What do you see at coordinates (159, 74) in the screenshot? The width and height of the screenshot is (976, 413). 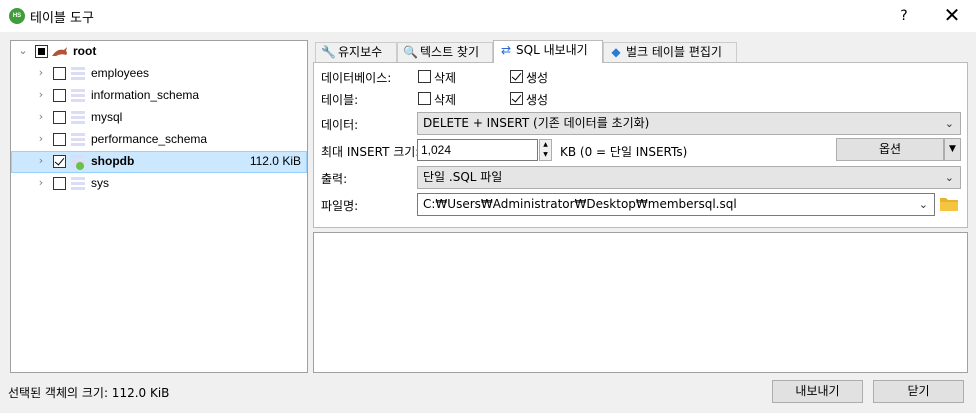 I see `tree-item: › employees` at bounding box center [159, 74].